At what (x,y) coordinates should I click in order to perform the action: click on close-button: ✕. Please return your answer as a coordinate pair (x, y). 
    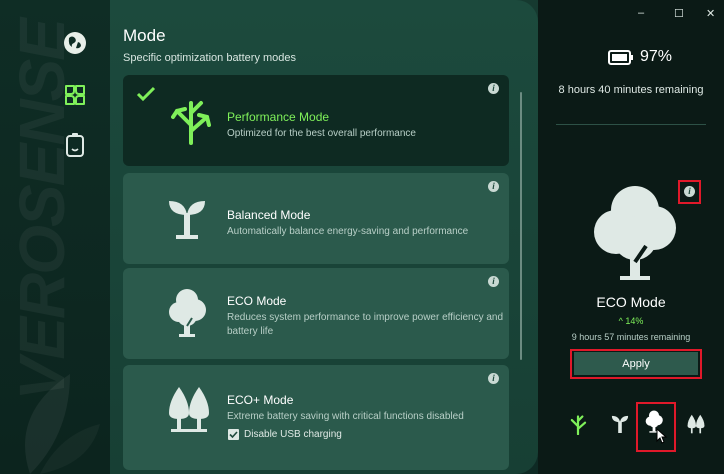
    Looking at the image, I should click on (710, 13).